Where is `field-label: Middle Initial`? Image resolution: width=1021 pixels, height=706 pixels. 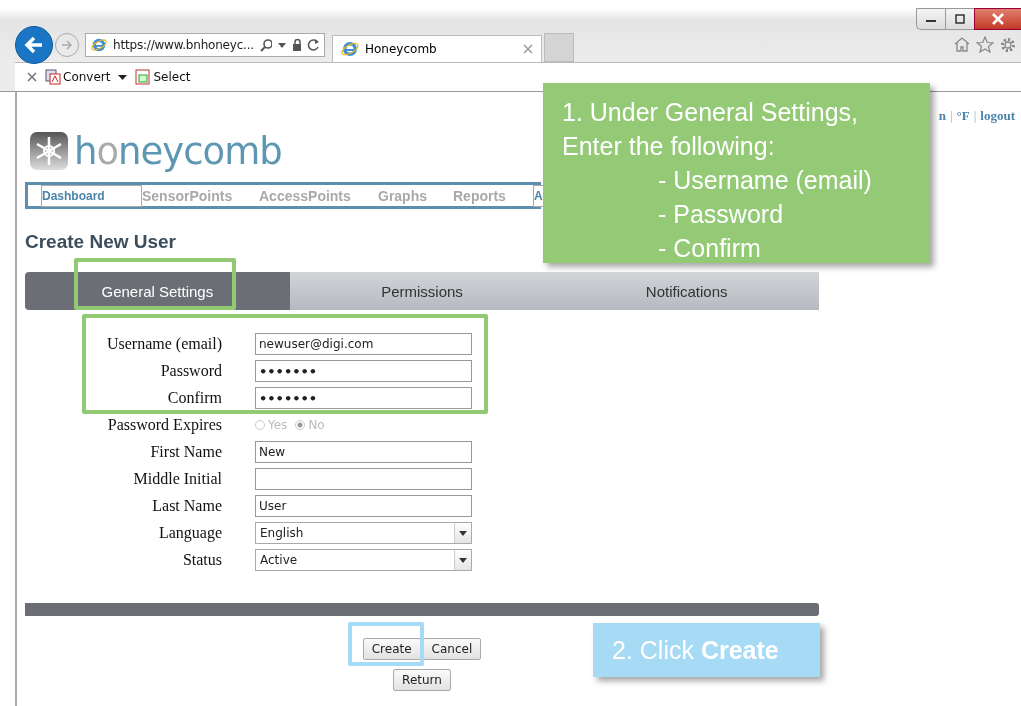
field-label: Middle Initial is located at coordinates (177, 479).